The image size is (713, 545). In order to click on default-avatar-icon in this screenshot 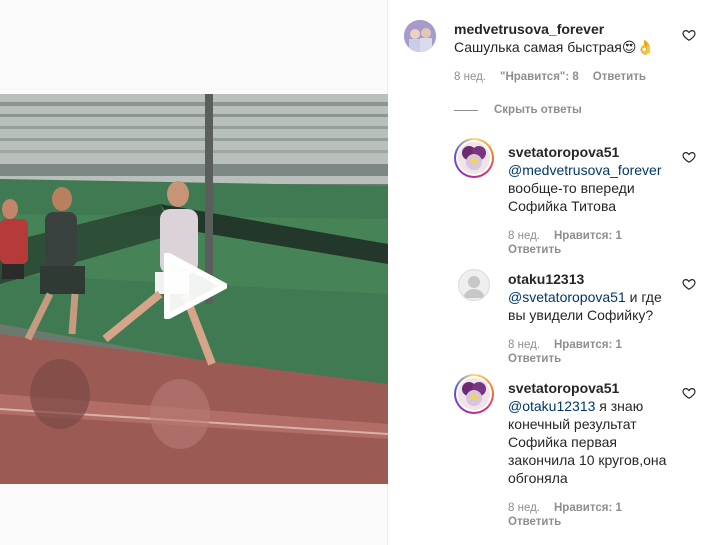, I will do `click(474, 287)`.